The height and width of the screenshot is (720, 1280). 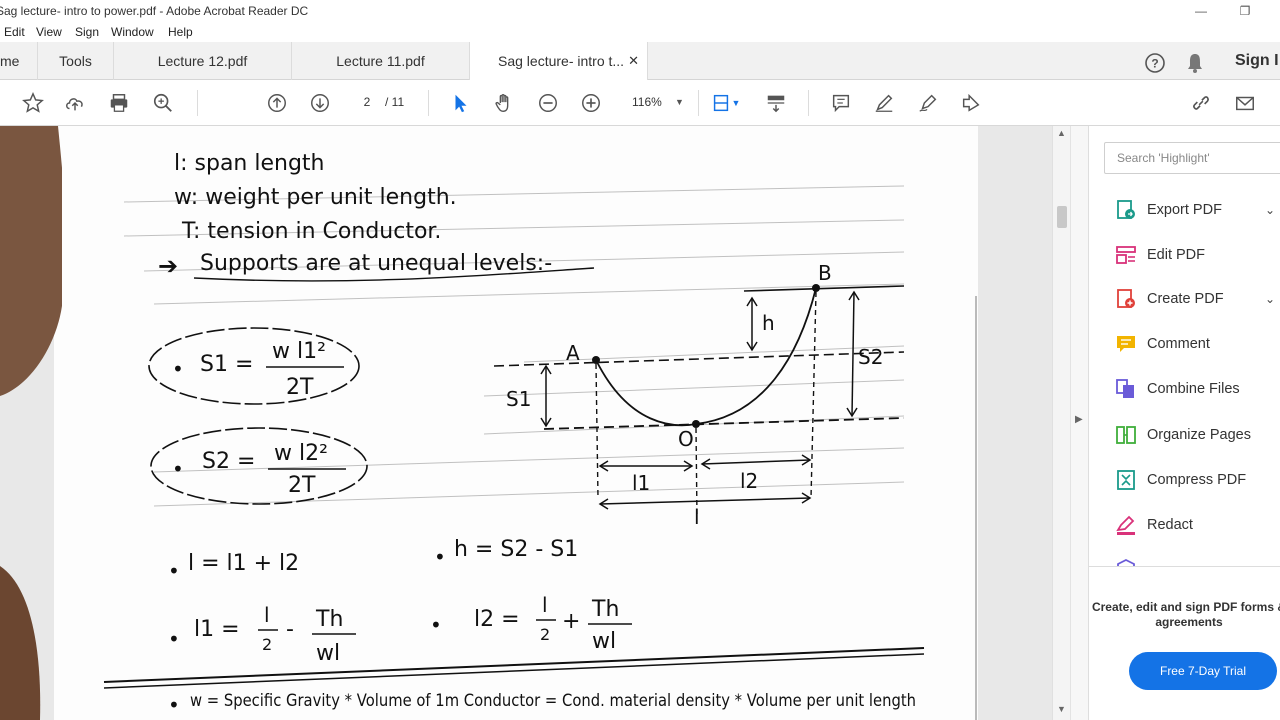 I want to click on notification-bell-icon, so click(x=1195, y=61).